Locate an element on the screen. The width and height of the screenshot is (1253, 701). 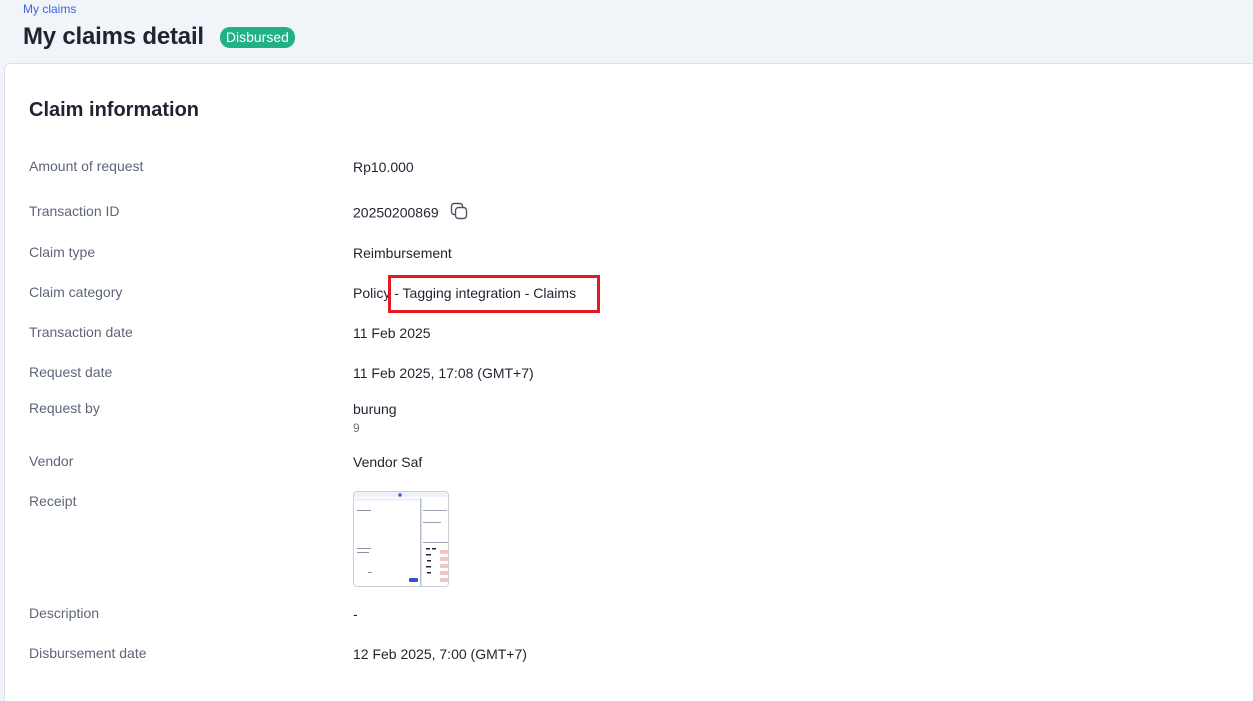
receipt-thumbnail is located at coordinates (401, 539).